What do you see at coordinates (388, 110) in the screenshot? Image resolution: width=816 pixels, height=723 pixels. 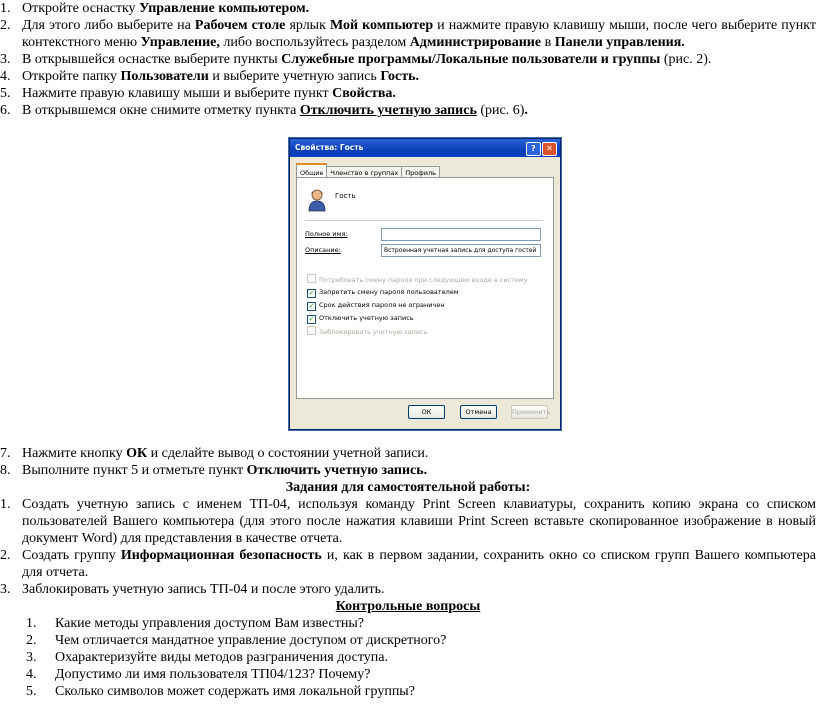 I see `item-text: Отключить учетную запись` at bounding box center [388, 110].